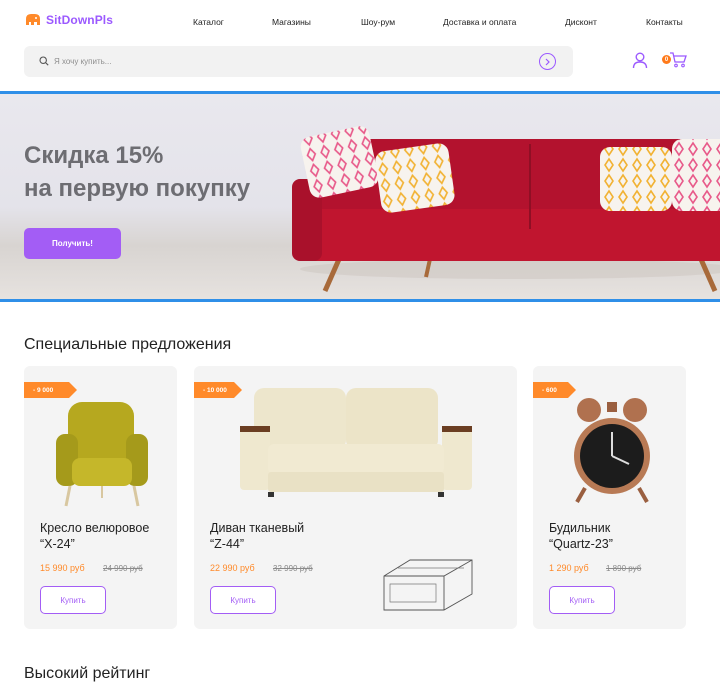  What do you see at coordinates (581, 536) in the screenshot?
I see `product-name: Будильник “Quartz-23”` at bounding box center [581, 536].